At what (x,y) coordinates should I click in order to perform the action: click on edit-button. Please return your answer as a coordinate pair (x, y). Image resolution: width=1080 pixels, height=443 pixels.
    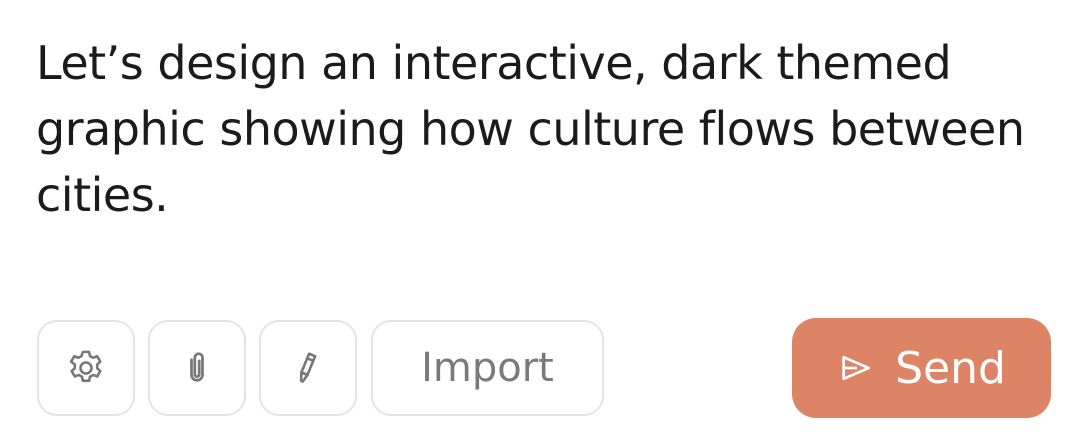
    Looking at the image, I should click on (308, 368).